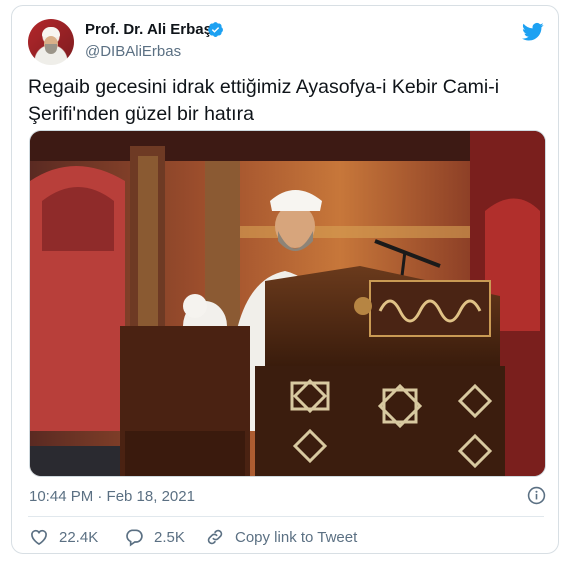 This screenshot has height=570, width=579. I want to click on tweet-text-line-2: Şerifi'nden güzel bir hatıra, so click(141, 114).